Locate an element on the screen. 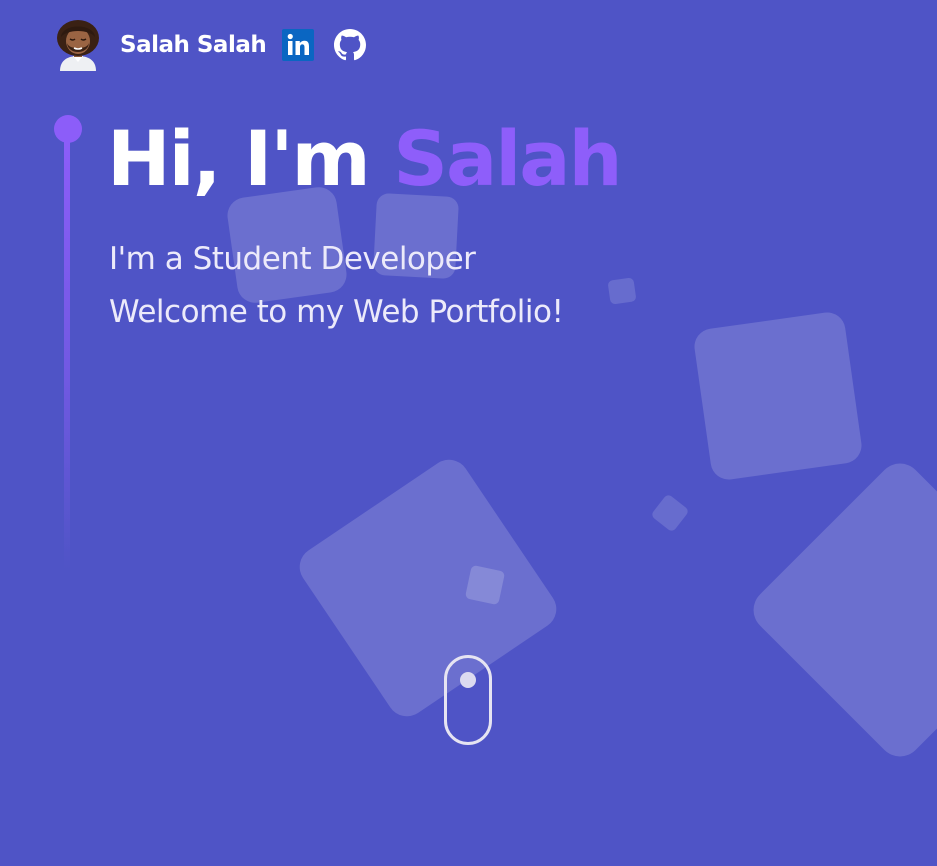 The height and width of the screenshot is (866, 937). avatar-icon is located at coordinates (78, 45).